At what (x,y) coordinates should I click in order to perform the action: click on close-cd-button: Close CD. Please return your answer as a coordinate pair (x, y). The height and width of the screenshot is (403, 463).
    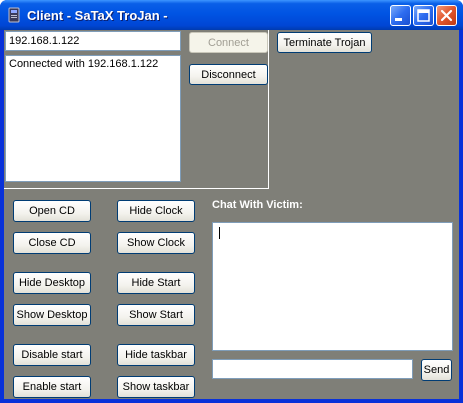
    Looking at the image, I should click on (52, 243).